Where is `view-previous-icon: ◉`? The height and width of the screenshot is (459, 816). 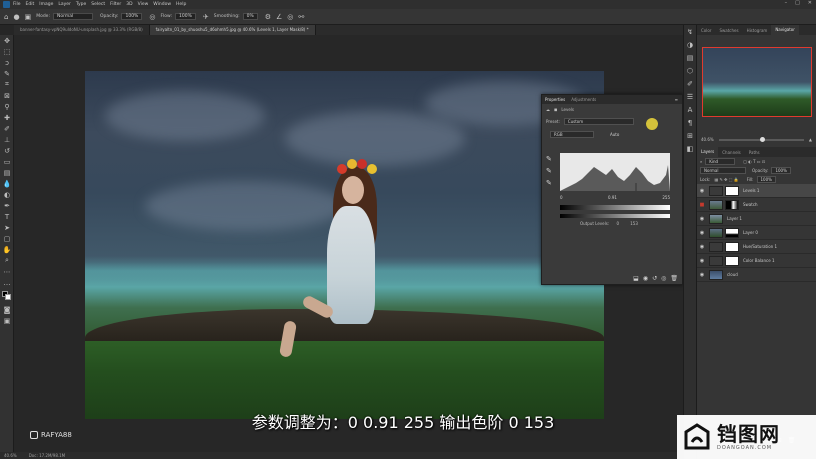 view-previous-icon: ◉ is located at coordinates (645, 278).